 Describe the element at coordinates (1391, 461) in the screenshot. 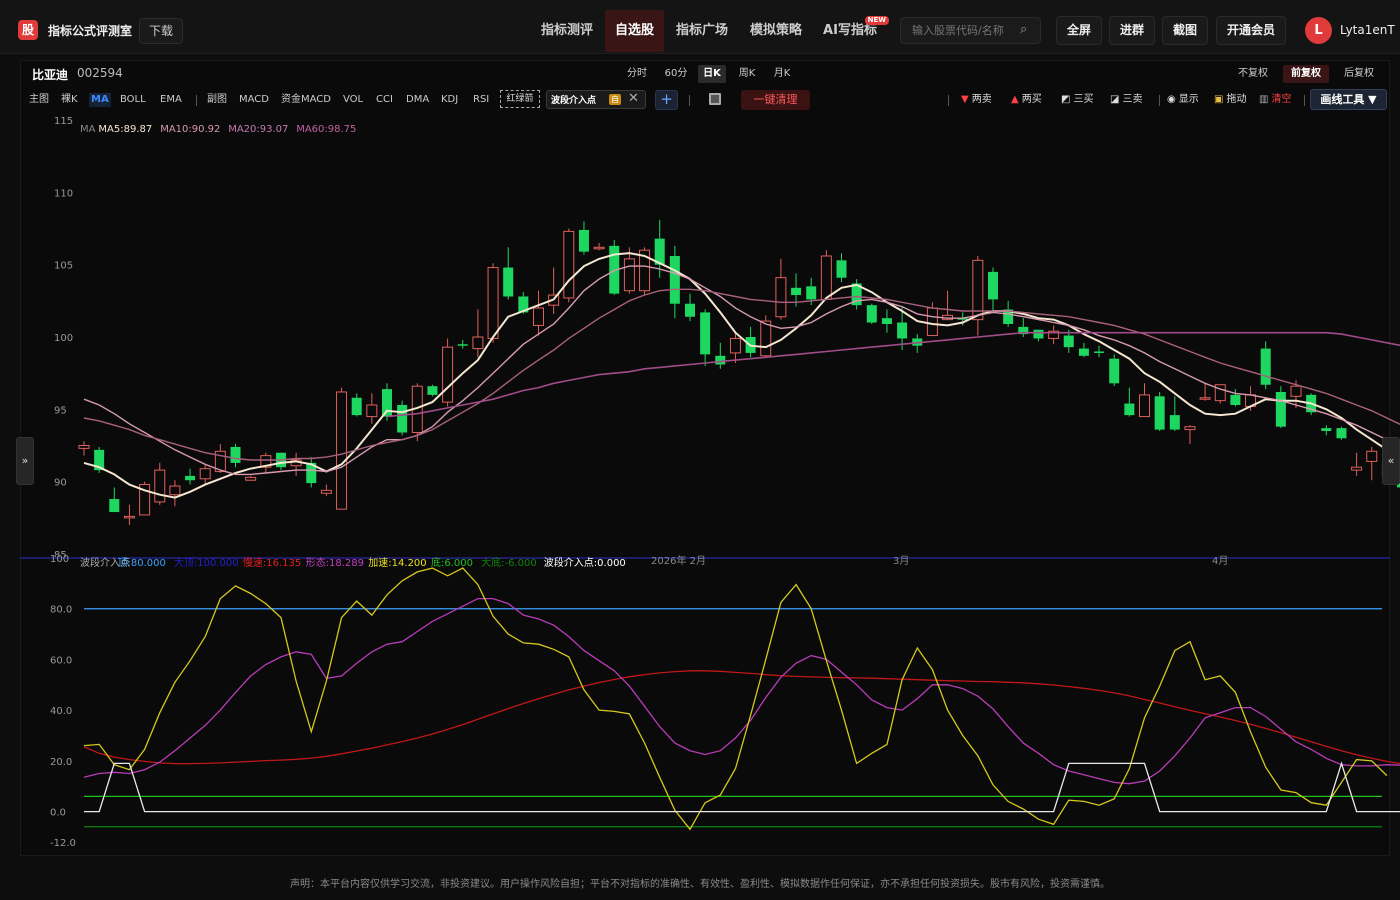

I see `collapse-right-icon: «` at that location.